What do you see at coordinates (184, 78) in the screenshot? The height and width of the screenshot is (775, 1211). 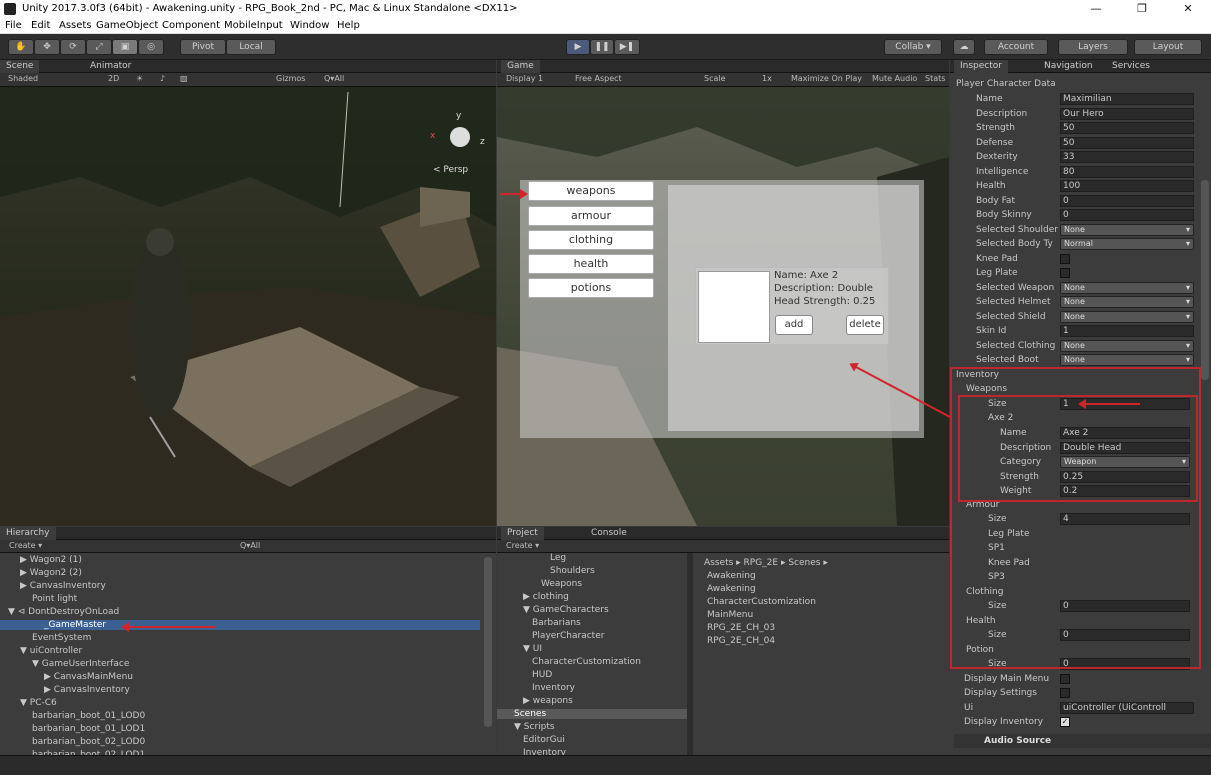 I see `image-icon: ▨` at bounding box center [184, 78].